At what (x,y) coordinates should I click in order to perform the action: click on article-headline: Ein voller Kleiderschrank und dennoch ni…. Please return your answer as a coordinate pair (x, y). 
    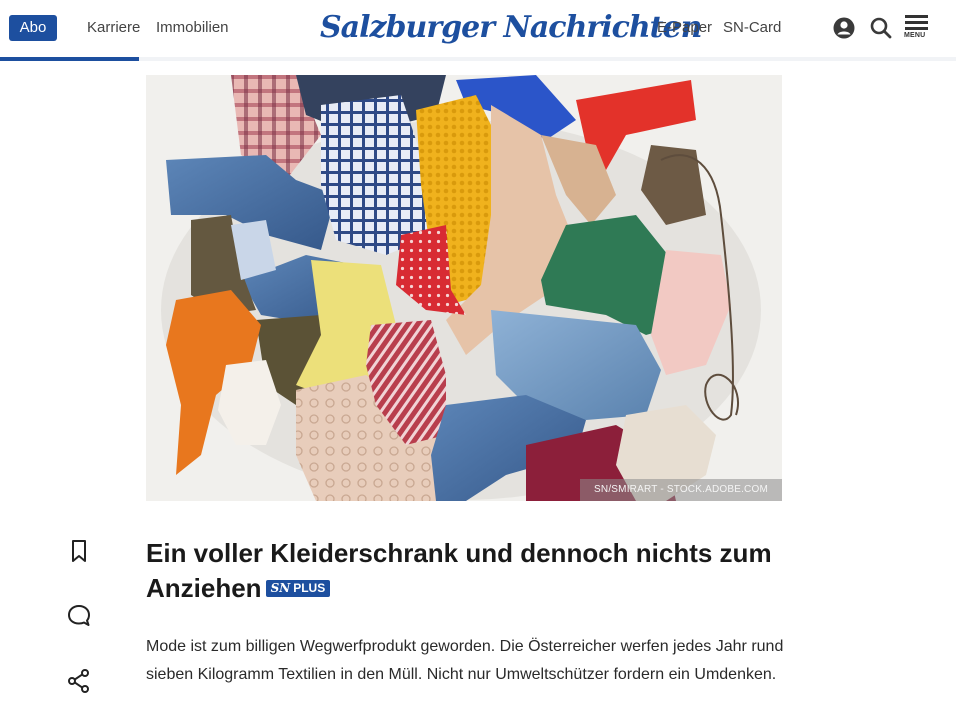
    Looking at the image, I should click on (466, 571).